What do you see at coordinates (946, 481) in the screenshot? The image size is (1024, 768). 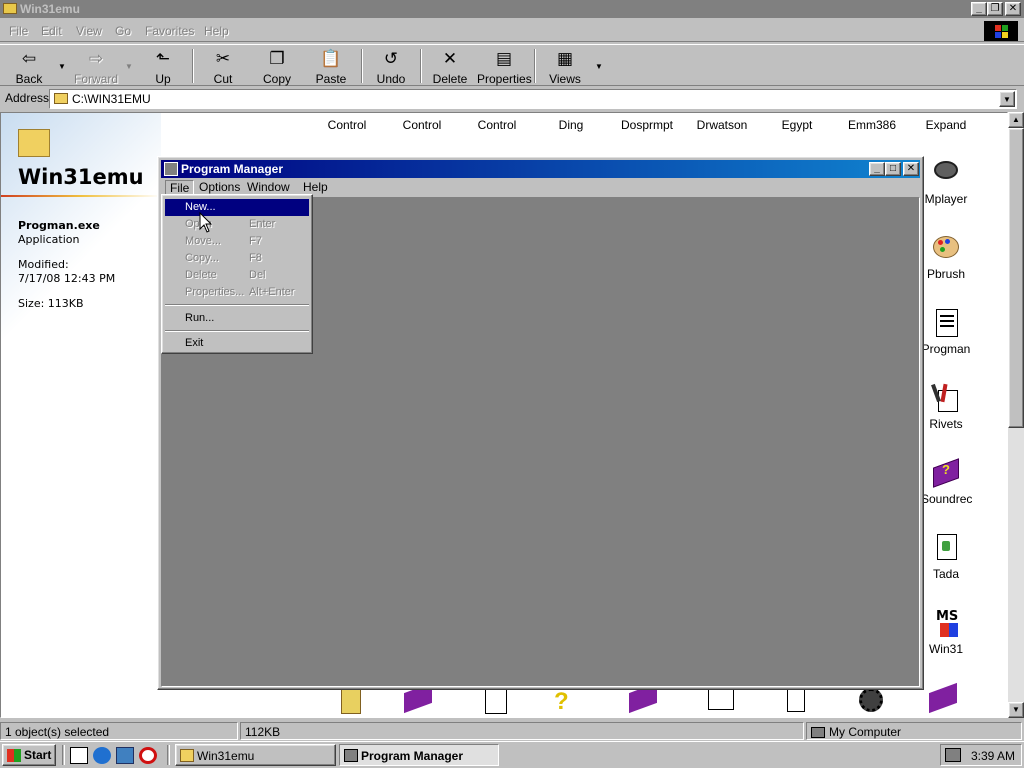 I see `file-item-soundrec: ? Soundrec` at bounding box center [946, 481].